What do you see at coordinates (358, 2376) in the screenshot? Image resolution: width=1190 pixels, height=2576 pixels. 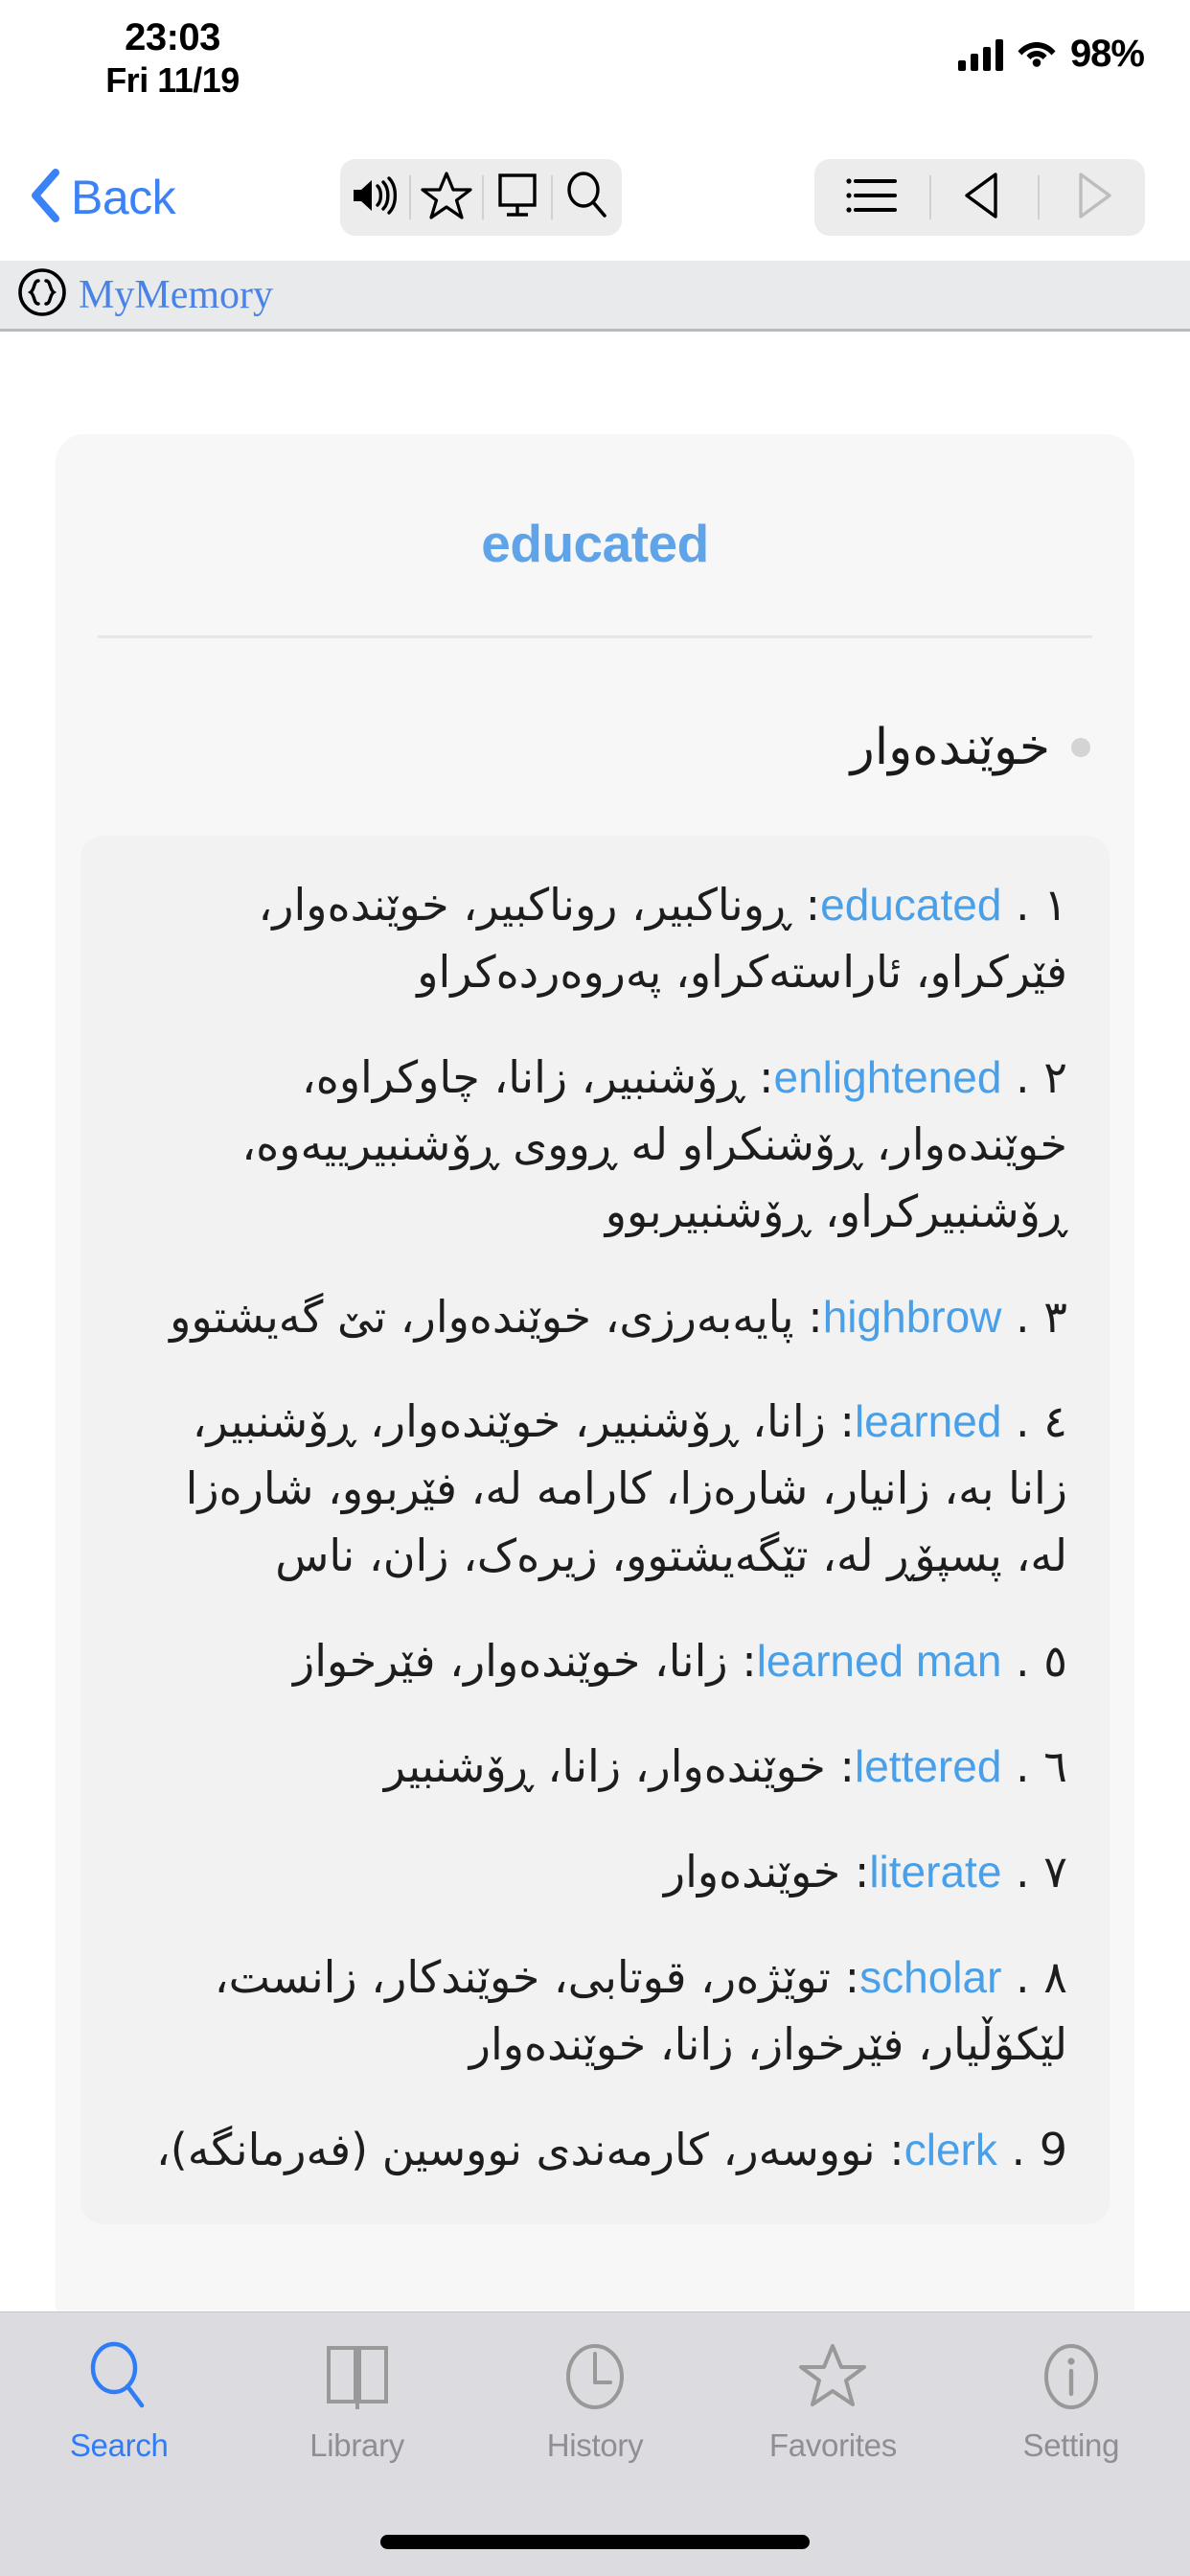 I see `book-icon` at bounding box center [358, 2376].